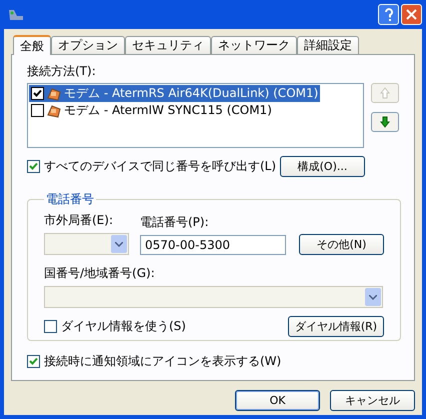 Image resolution: width=426 pixels, height=419 pixels. What do you see at coordinates (328, 45) in the screenshot?
I see `tab: 詳細設定` at bounding box center [328, 45].